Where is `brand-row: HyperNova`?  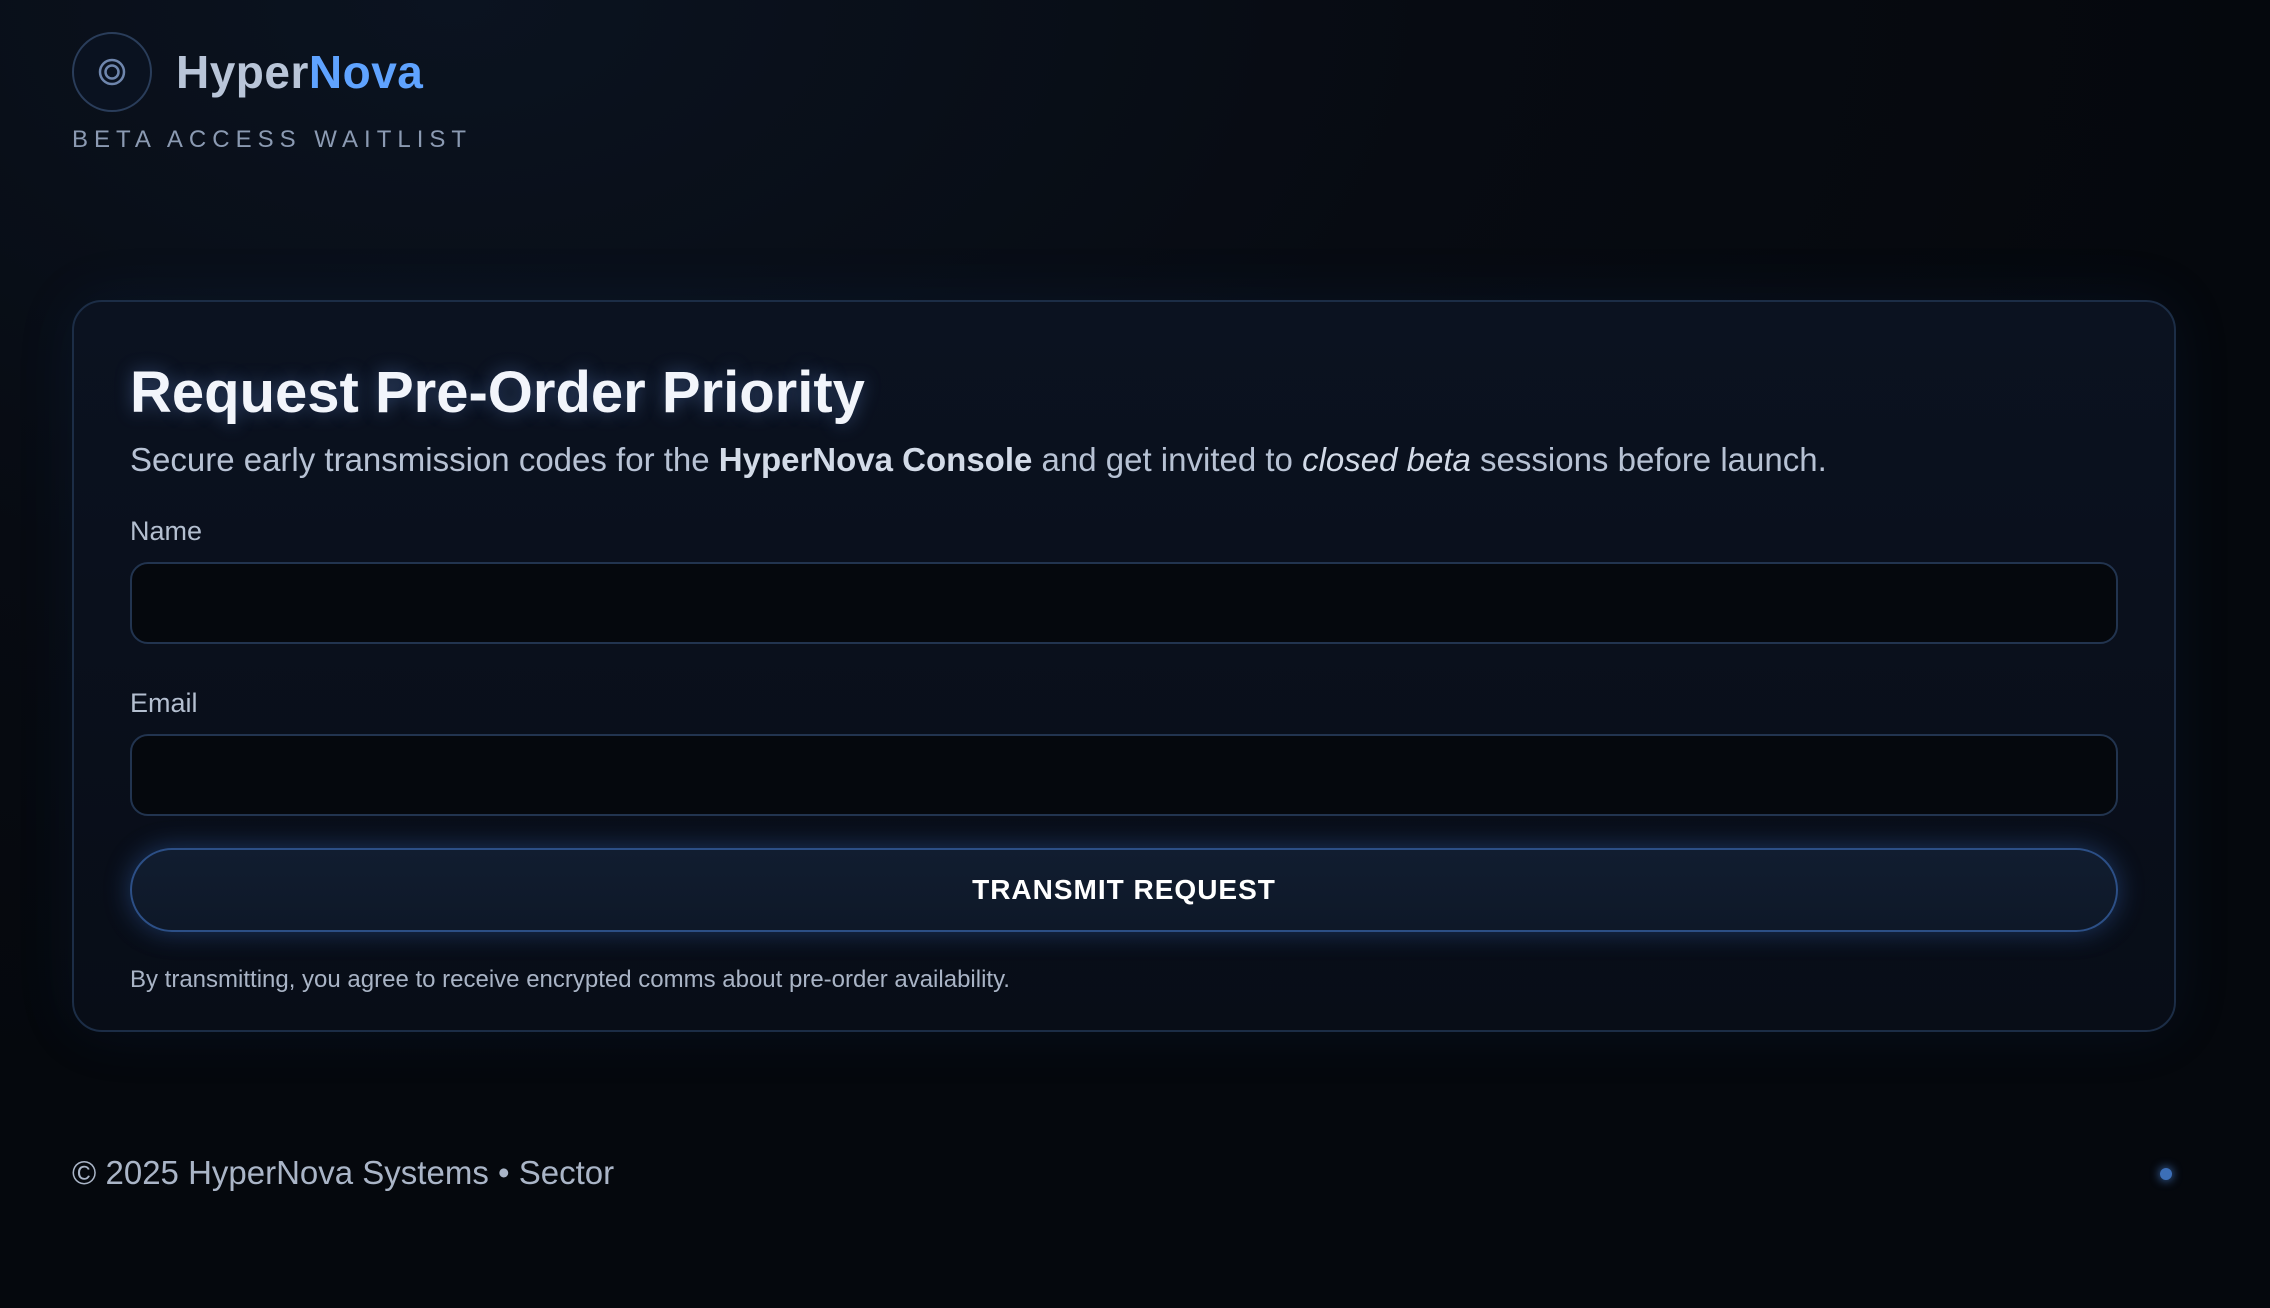
brand-row: HyperNova is located at coordinates (272, 72).